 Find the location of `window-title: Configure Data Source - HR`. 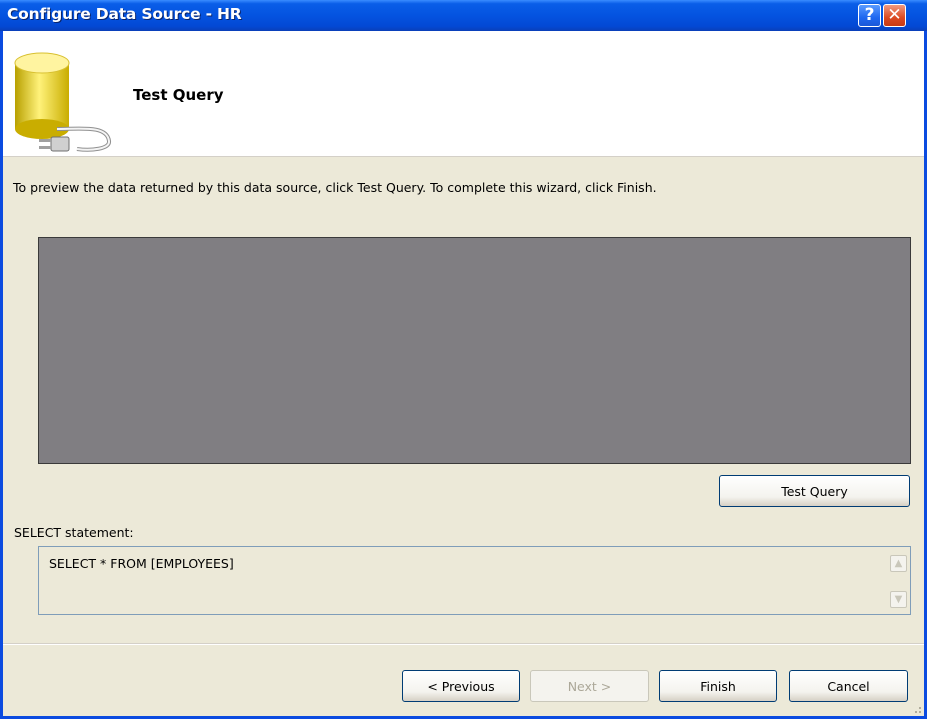

window-title: Configure Data Source - HR is located at coordinates (124, 14).